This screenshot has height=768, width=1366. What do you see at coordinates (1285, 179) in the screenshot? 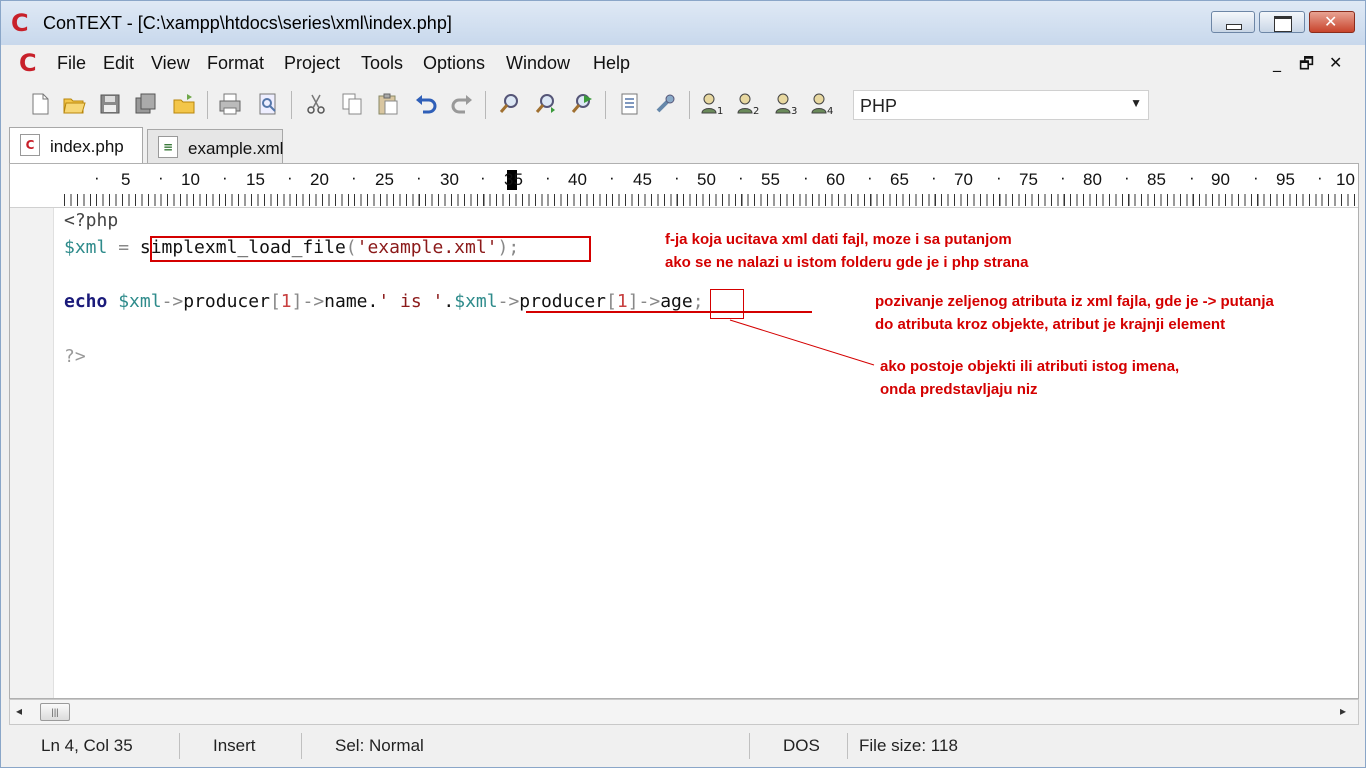
I see `ruler-number: 95` at bounding box center [1285, 179].